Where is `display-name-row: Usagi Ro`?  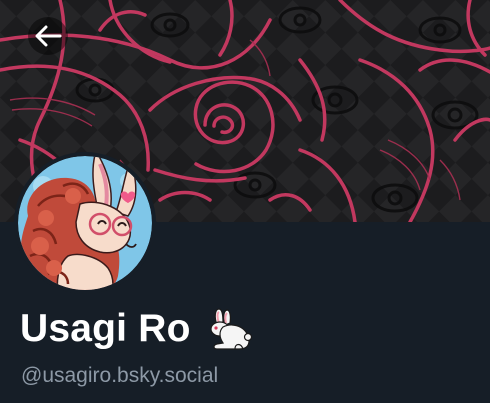 display-name-row: Usagi Ro is located at coordinates (136, 329).